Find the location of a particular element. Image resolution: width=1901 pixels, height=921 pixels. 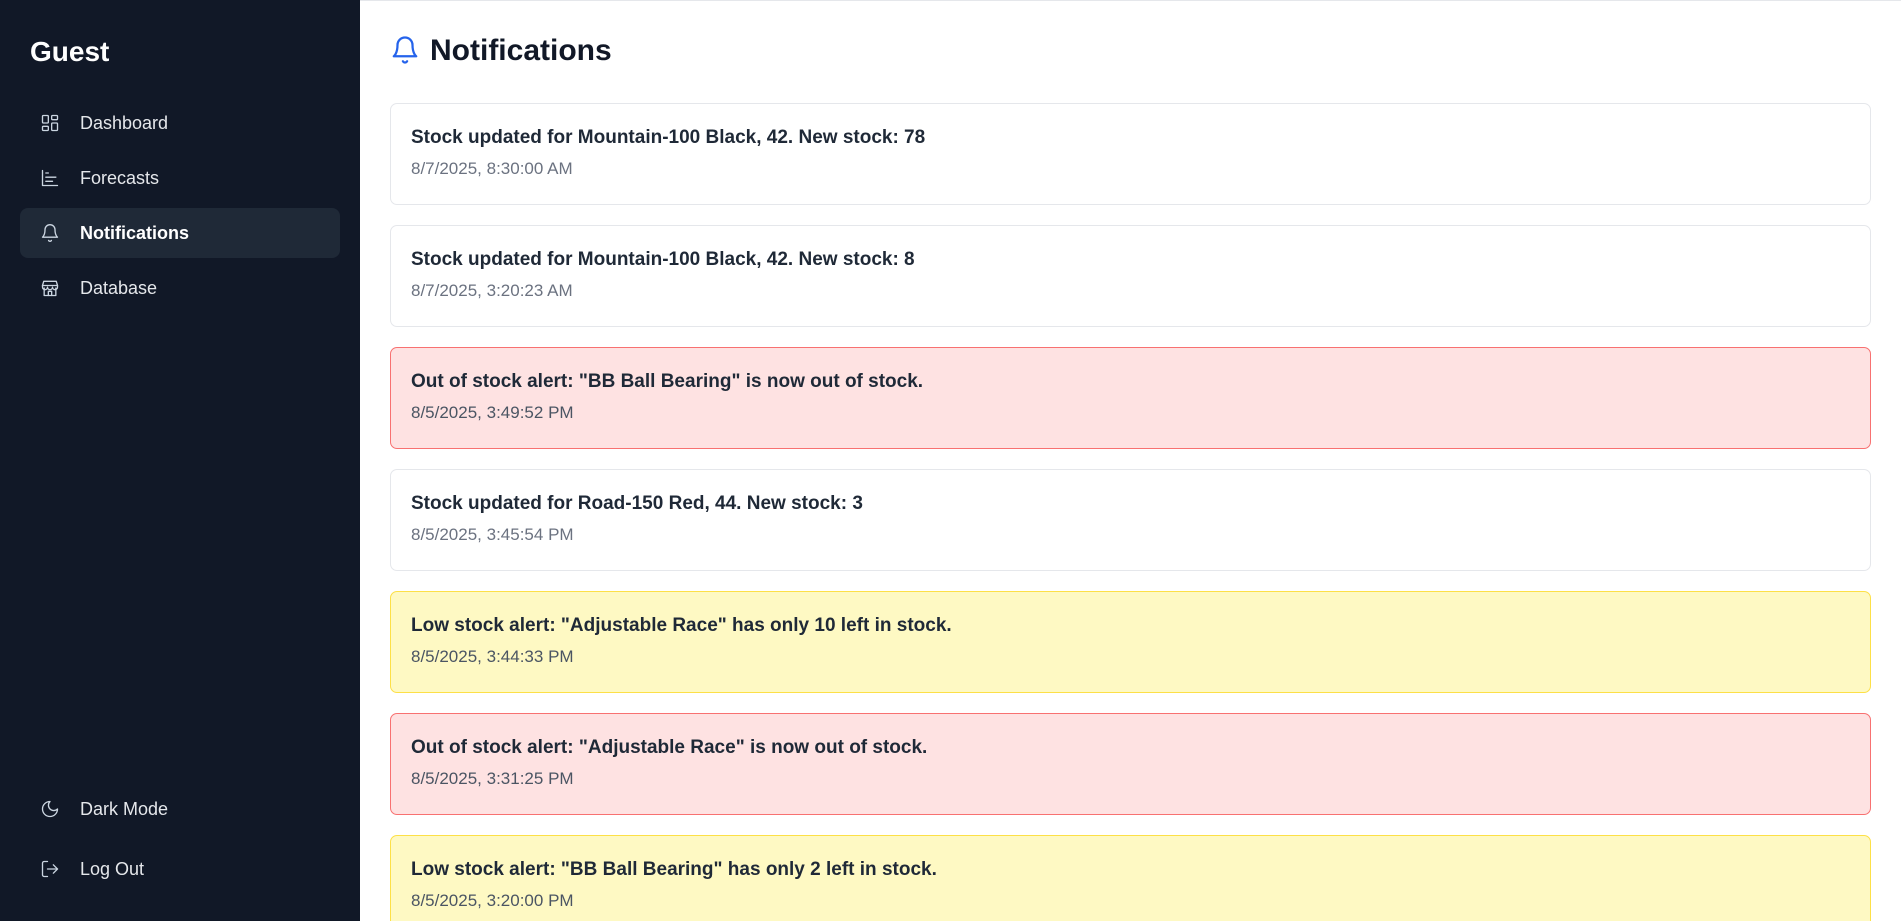

dark-mode-label: Dark Mode is located at coordinates (124, 808).